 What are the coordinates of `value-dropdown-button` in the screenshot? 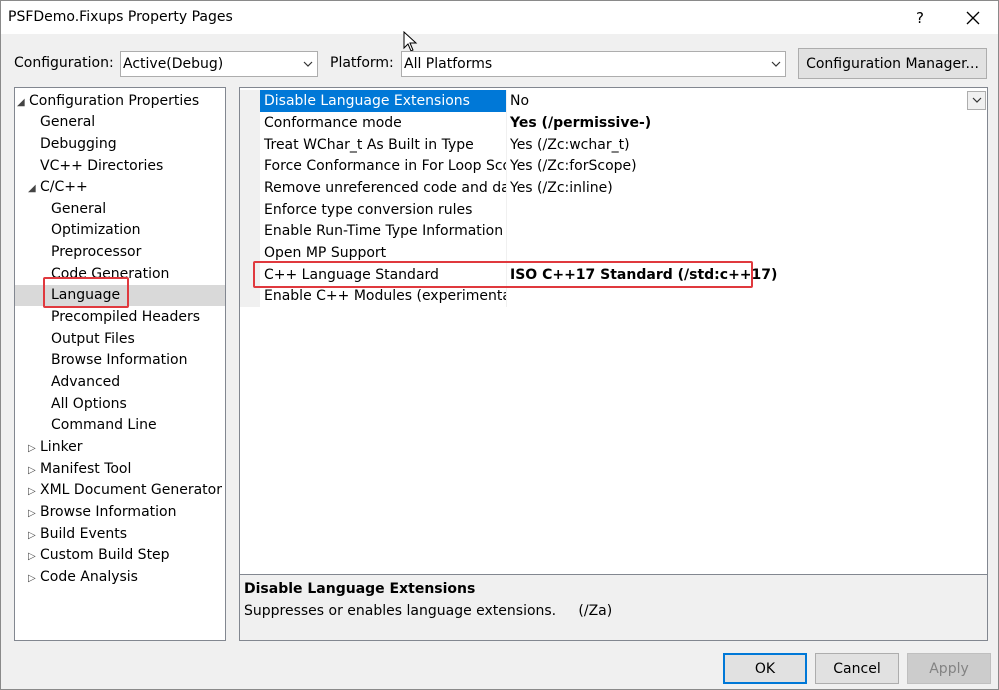 It's located at (976, 100).